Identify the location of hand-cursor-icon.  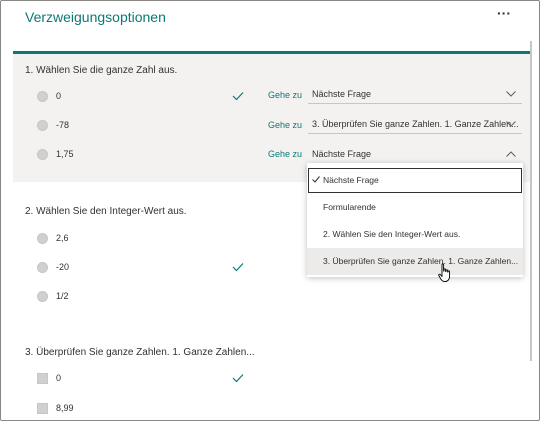
(444, 272).